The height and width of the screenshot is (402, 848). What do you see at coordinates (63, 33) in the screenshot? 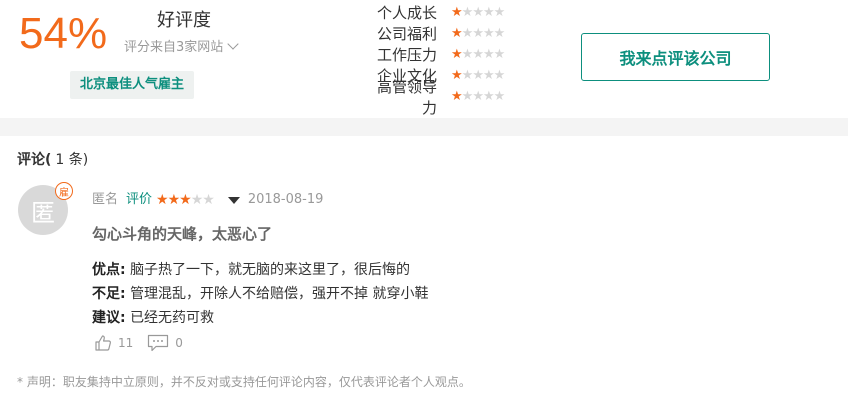
I see `rating-percent: 54%` at bounding box center [63, 33].